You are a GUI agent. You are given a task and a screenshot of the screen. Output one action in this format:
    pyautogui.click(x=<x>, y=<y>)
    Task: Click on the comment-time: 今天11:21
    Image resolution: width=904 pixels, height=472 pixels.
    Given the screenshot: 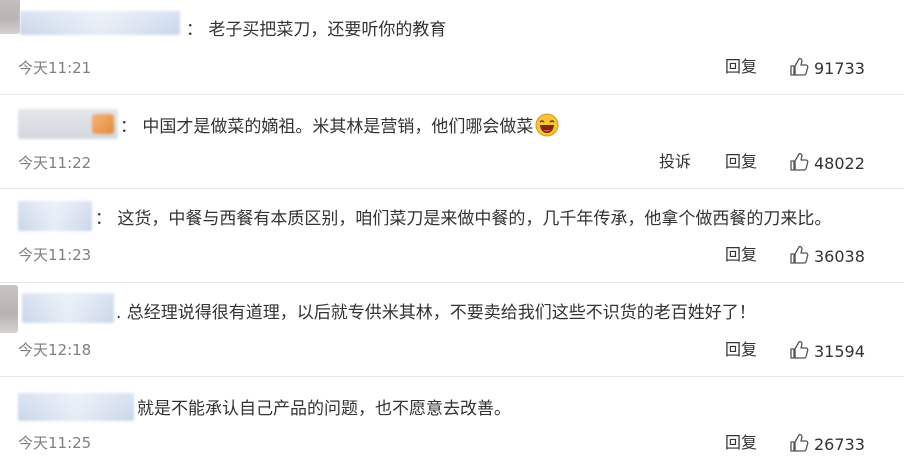 What is the action you would take?
    pyautogui.click(x=55, y=68)
    